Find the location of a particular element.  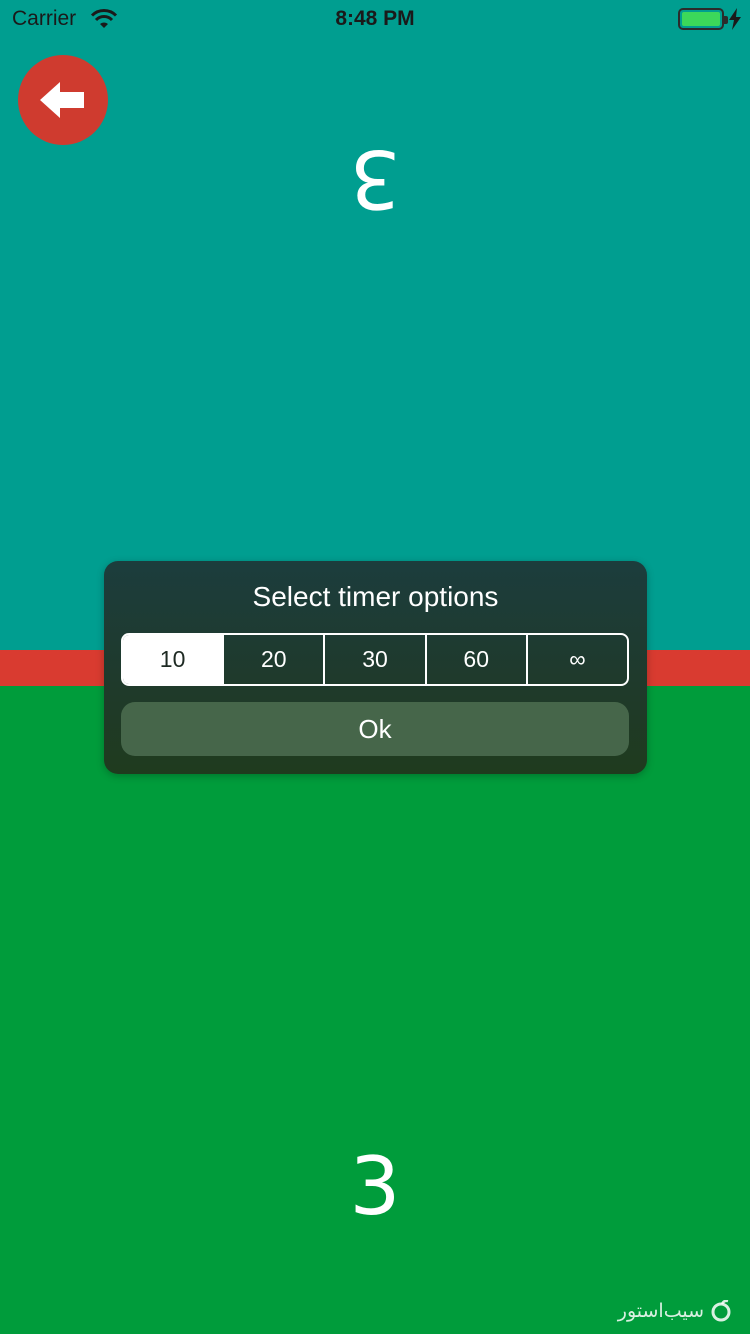

timer-option-infinite: ∞ is located at coordinates (576, 659).